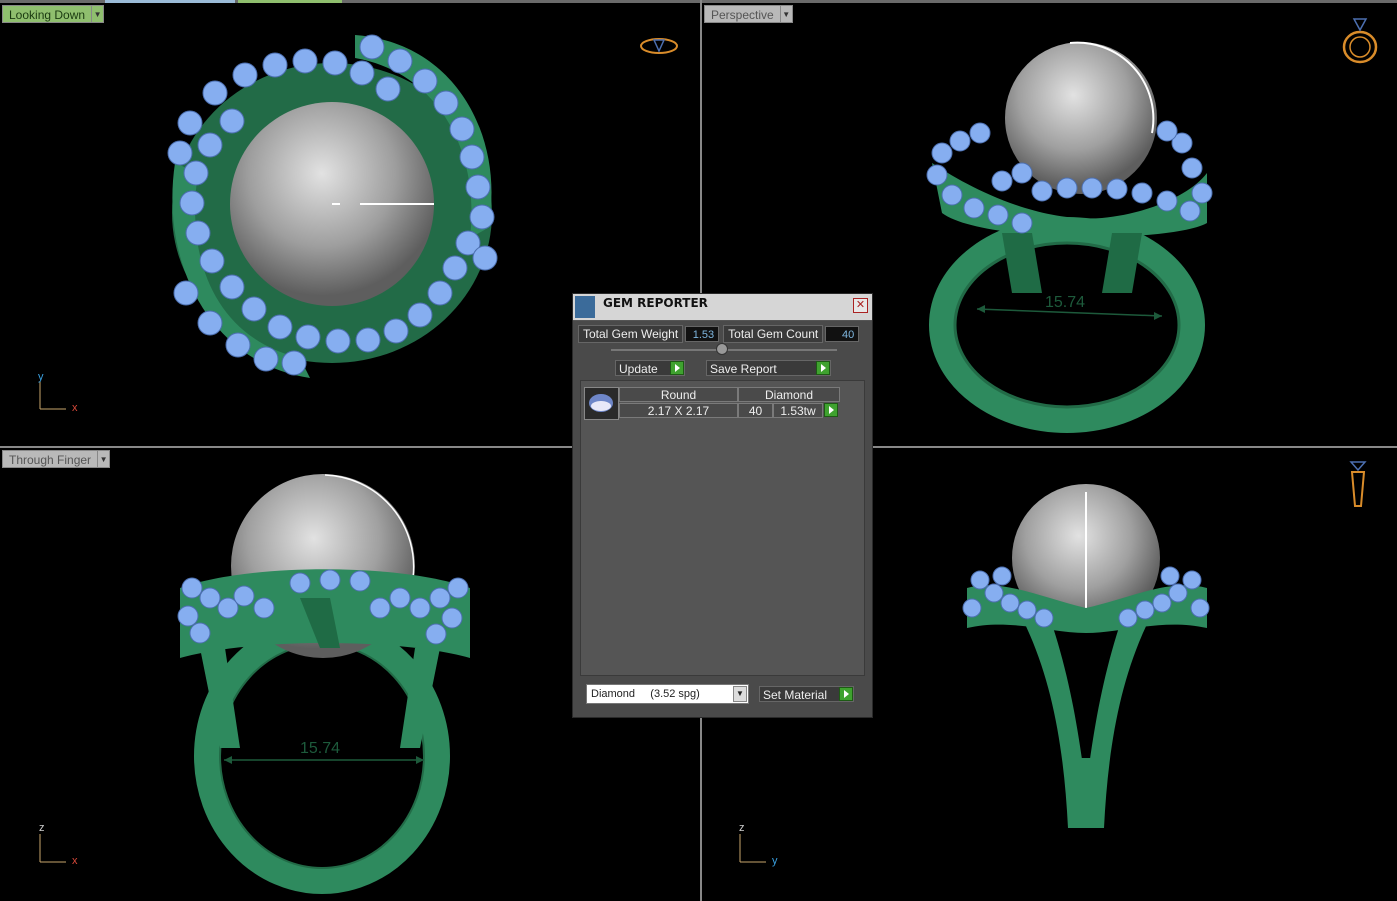  I want to click on gem-table-area: Round Diamond 2.17 X 2.17 40 1.53tw, so click(722, 528).